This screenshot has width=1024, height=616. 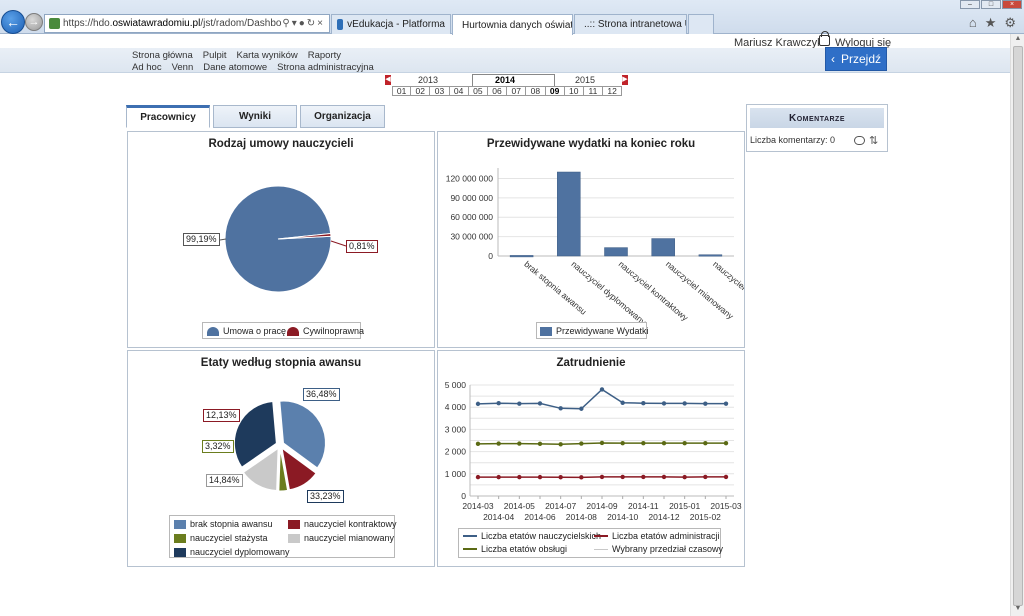 What do you see at coordinates (873, 140) in the screenshot?
I see `sort-icon: ⇅` at bounding box center [873, 140].